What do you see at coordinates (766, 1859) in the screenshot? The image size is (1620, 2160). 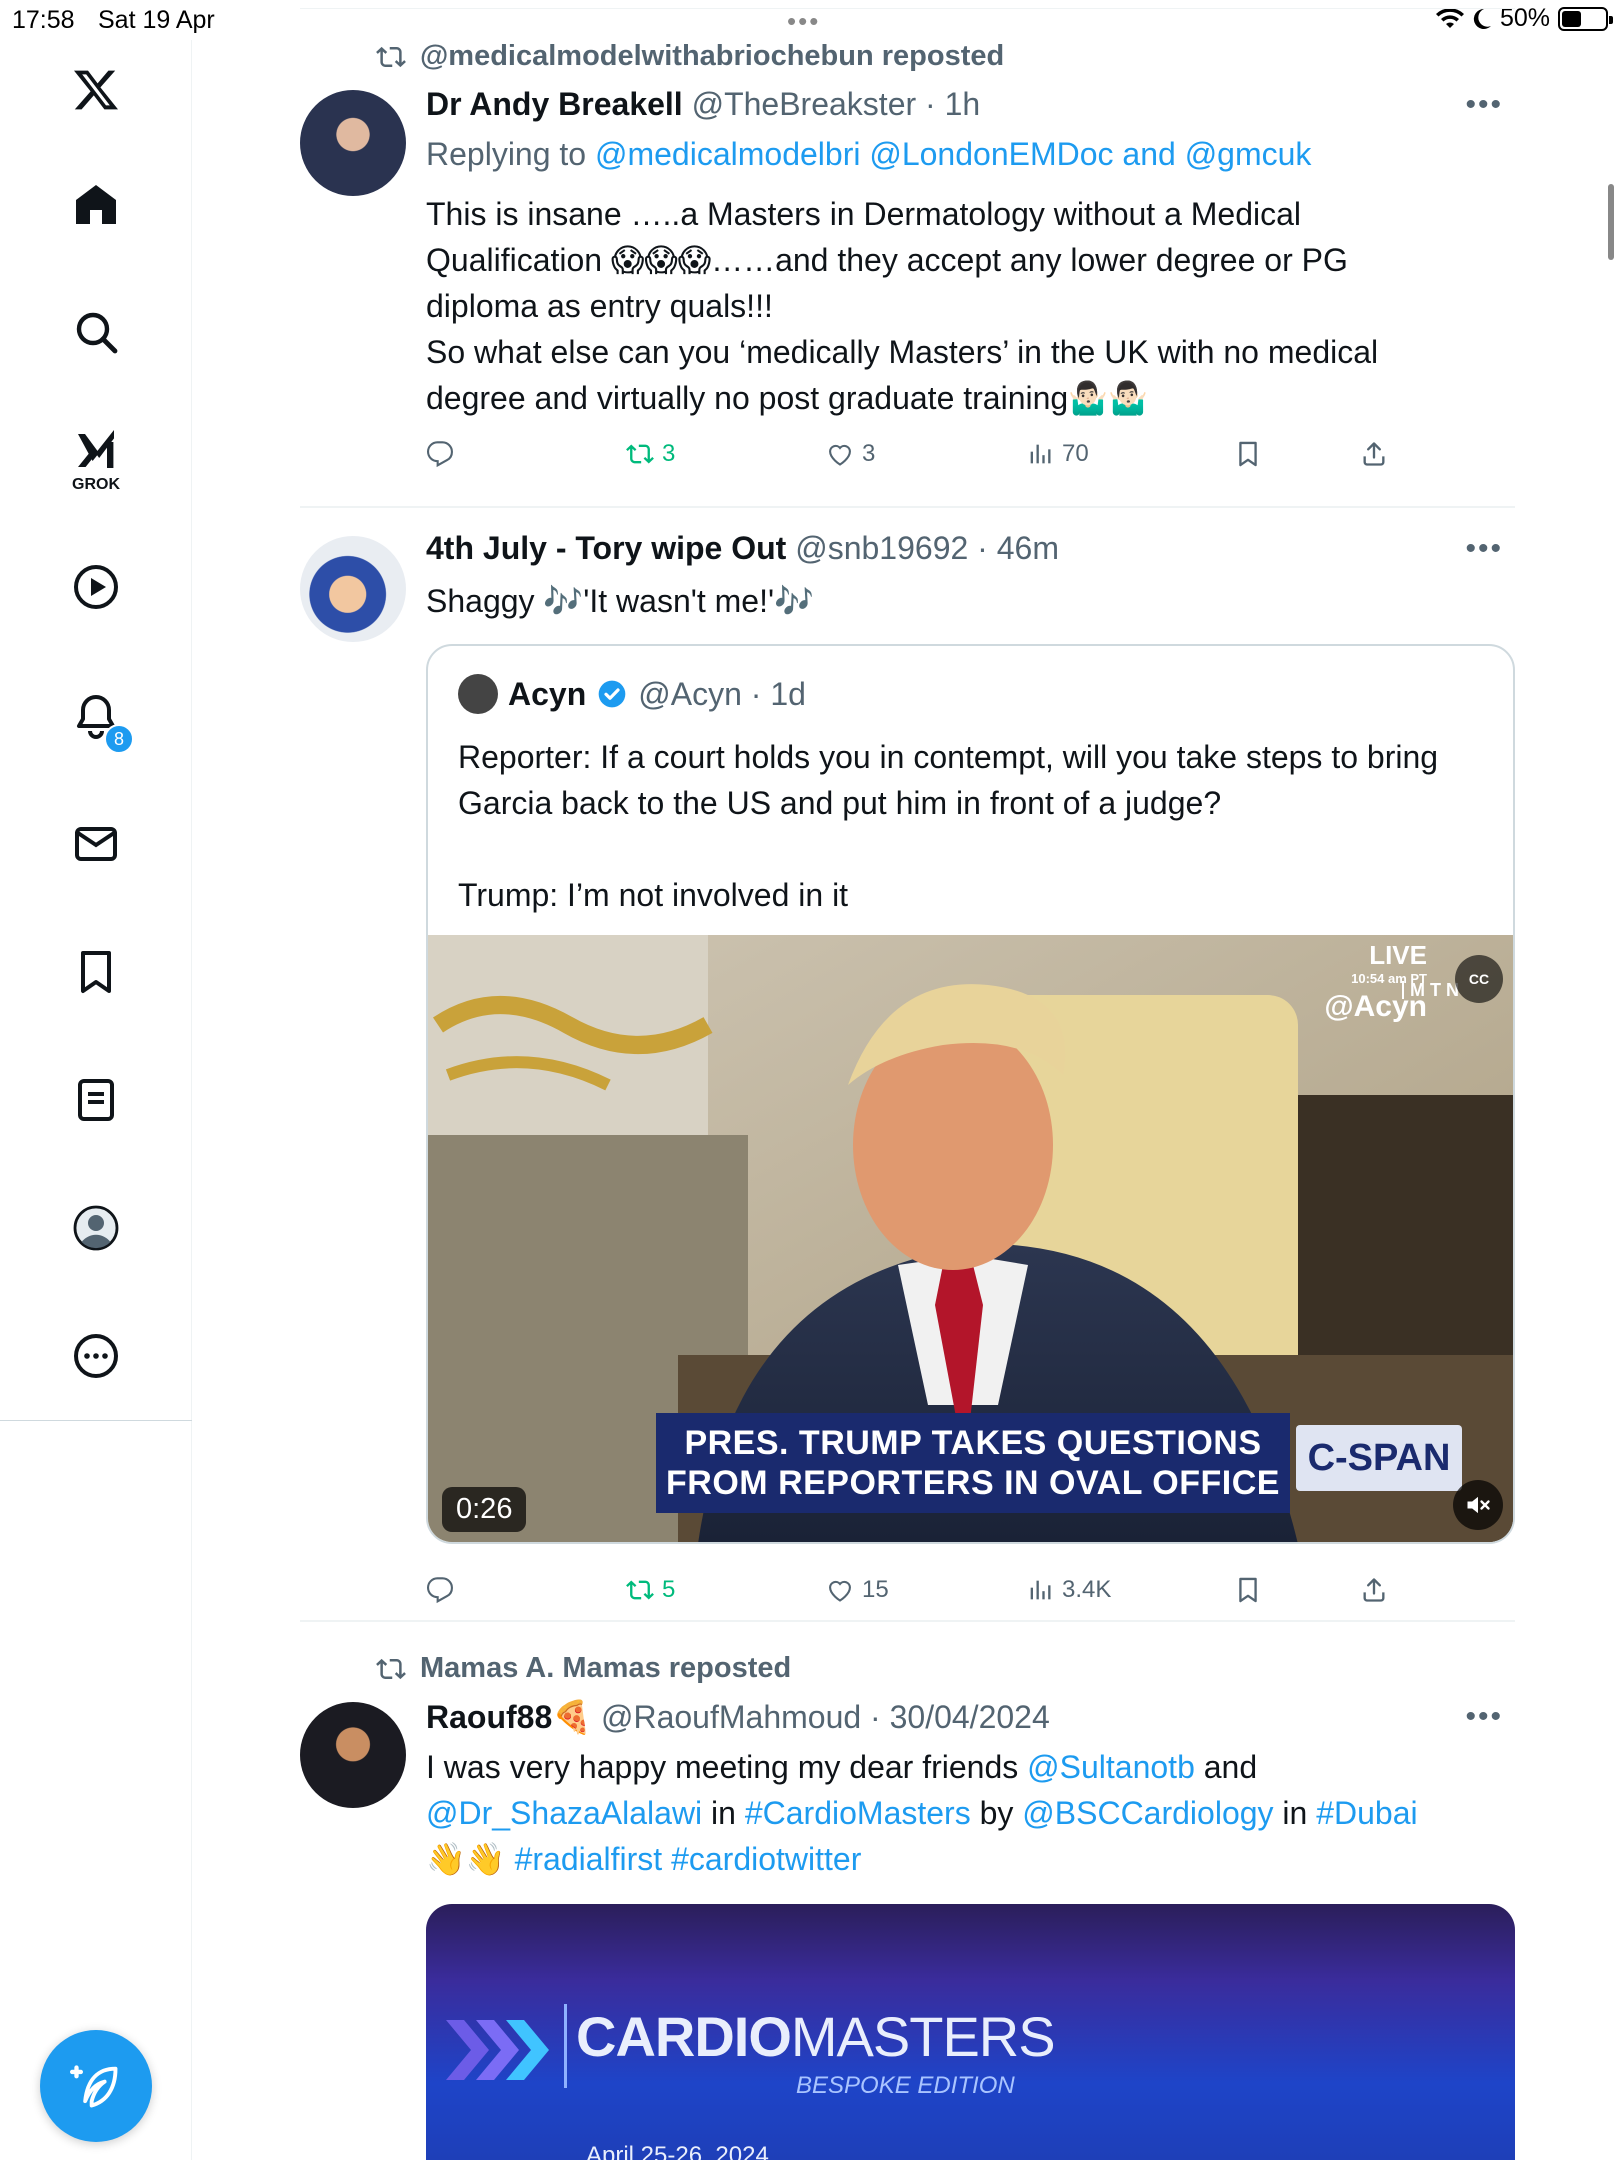 I see `hashtag-link: #cardiotwitter` at bounding box center [766, 1859].